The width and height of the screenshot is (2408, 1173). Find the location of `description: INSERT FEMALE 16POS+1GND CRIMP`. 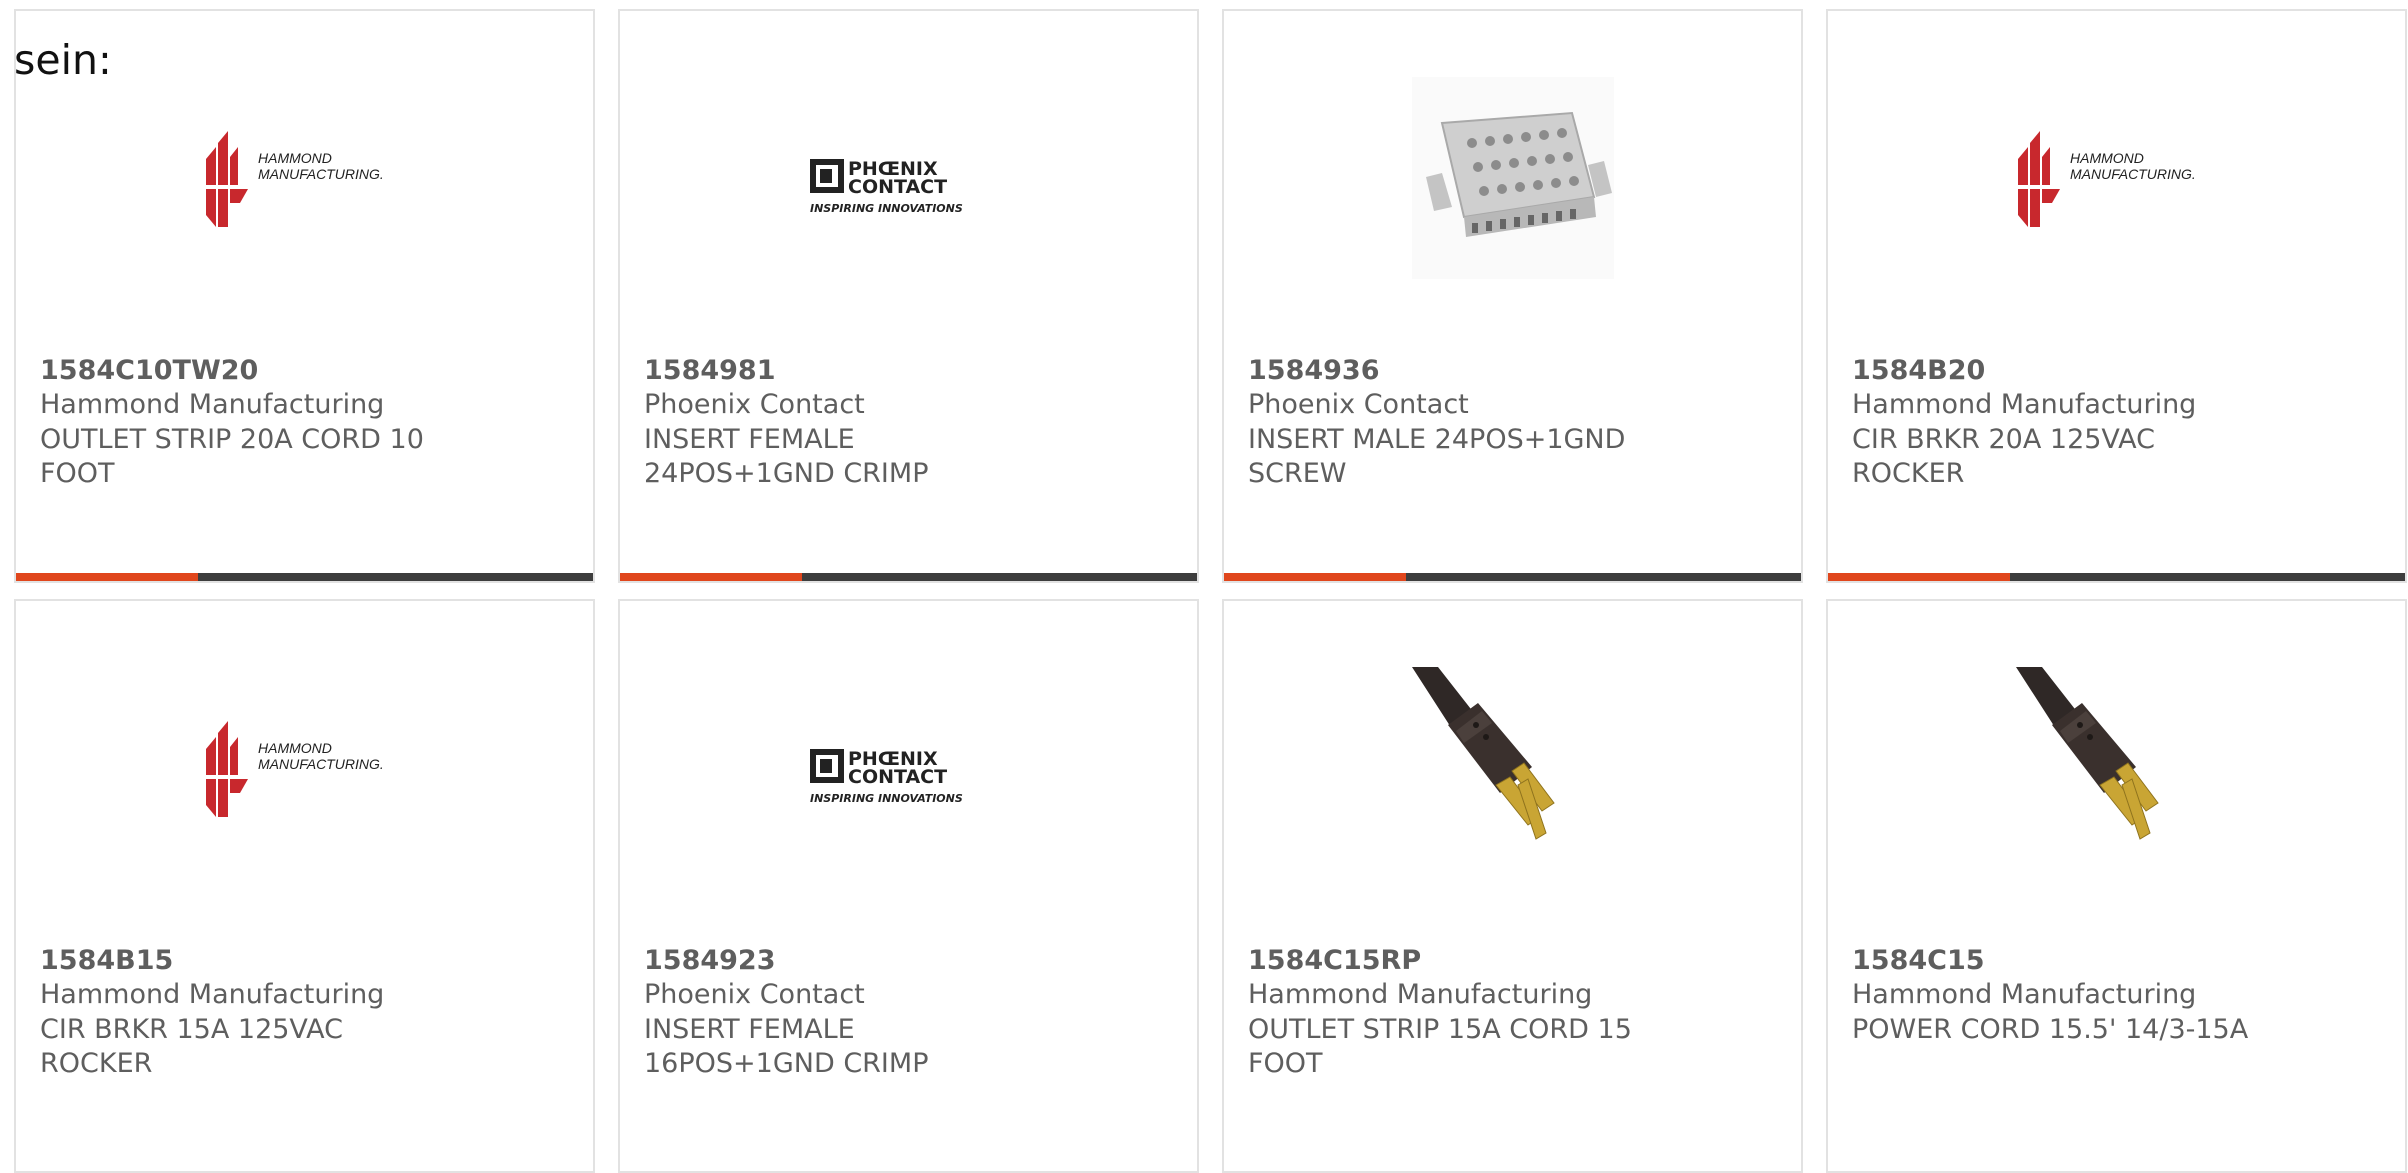

description: INSERT FEMALE 16POS+1GND CRIMP is located at coordinates (786, 1046).